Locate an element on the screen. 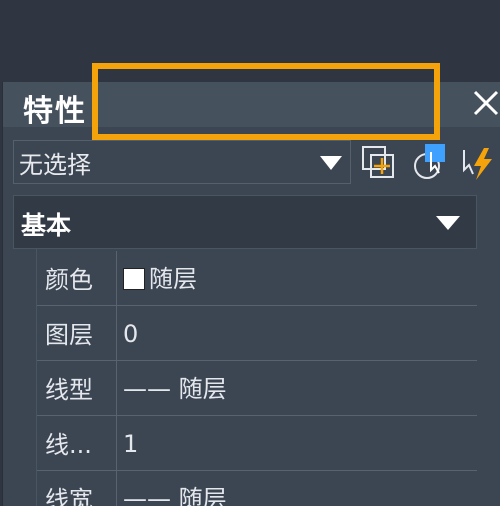  close-icon is located at coordinates (485, 103).